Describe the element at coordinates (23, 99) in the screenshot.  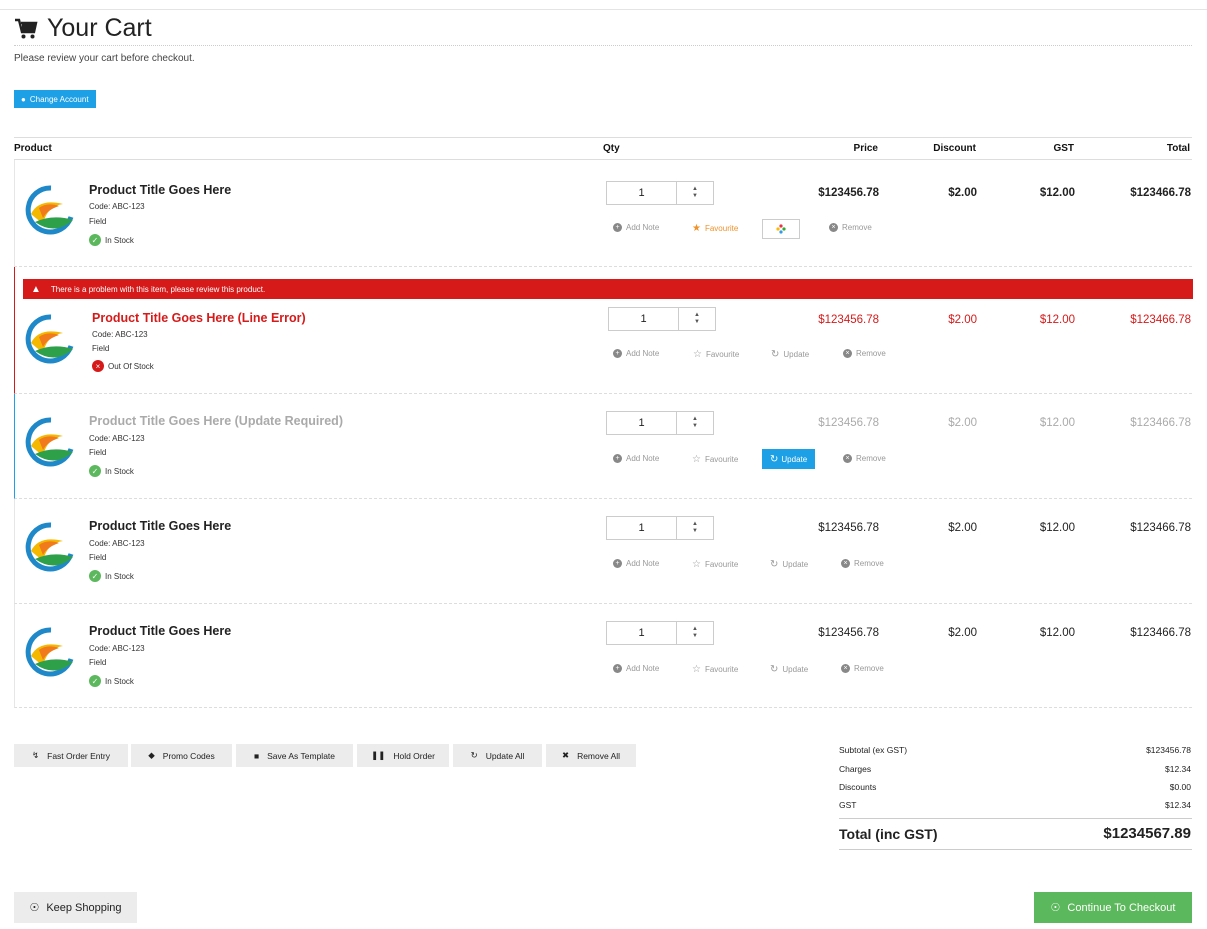
I see `shield-icon: ●` at that location.